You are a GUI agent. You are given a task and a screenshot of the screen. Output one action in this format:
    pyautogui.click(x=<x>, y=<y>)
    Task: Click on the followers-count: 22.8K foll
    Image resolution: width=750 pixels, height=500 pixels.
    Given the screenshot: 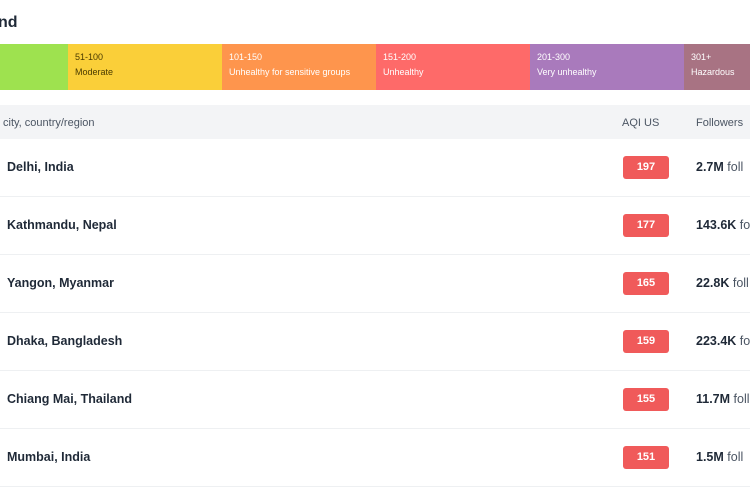 What is the action you would take?
    pyautogui.click(x=722, y=283)
    